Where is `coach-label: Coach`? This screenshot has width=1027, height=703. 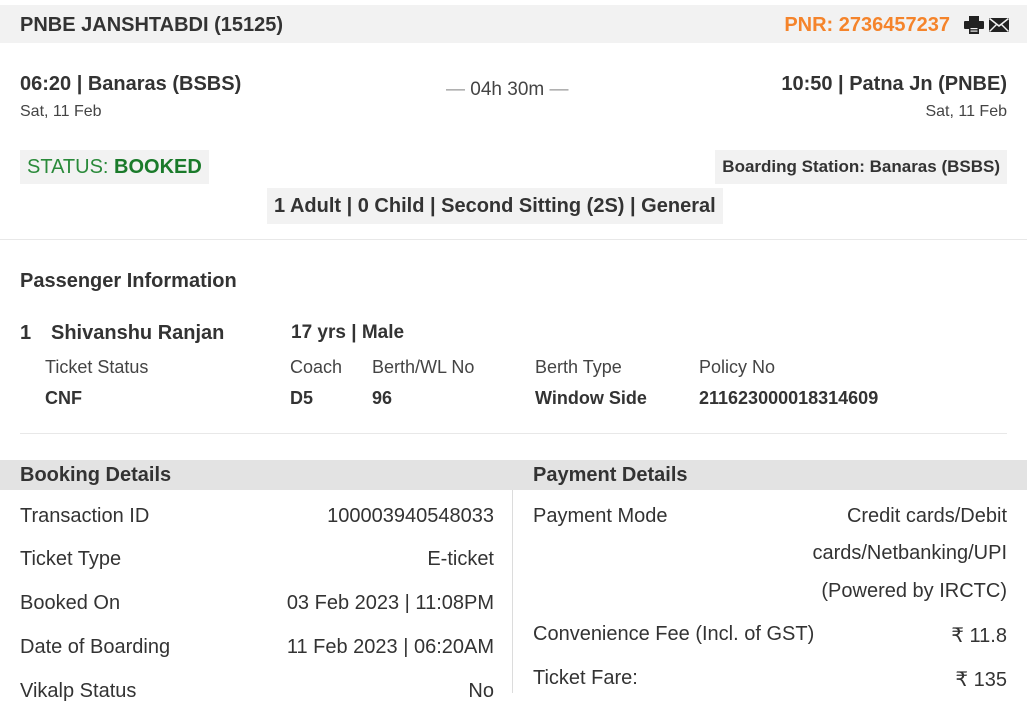 coach-label: Coach is located at coordinates (316, 367).